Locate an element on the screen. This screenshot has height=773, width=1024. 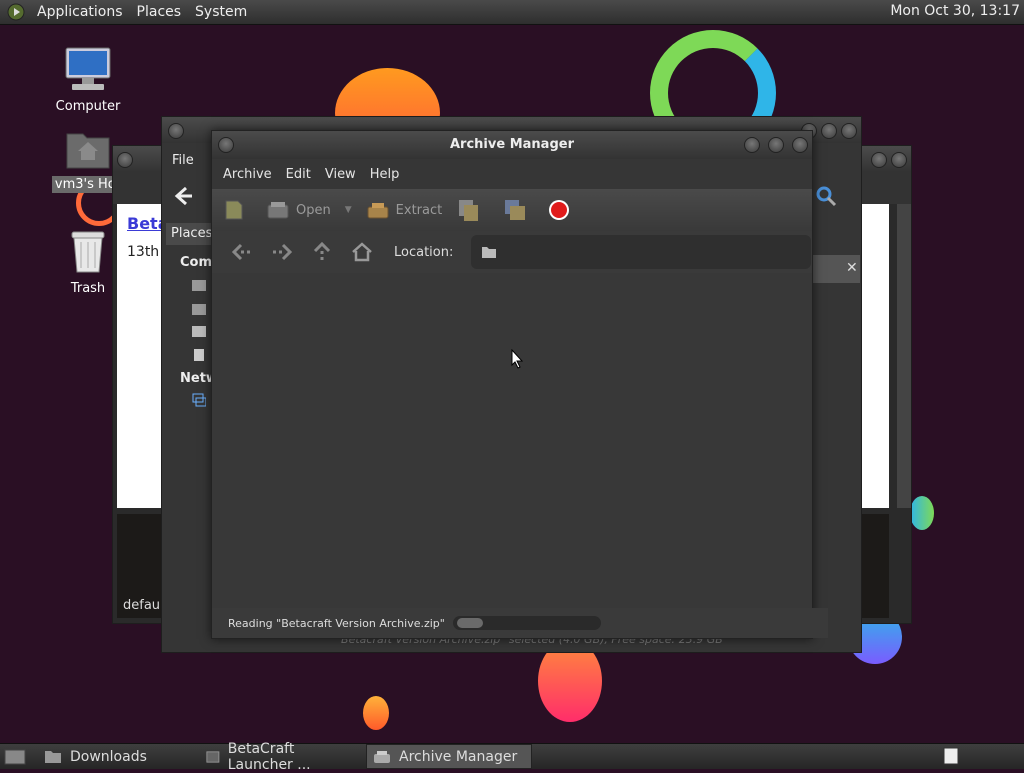
task-archive-manager: Archive Manager is located at coordinates (449, 756).